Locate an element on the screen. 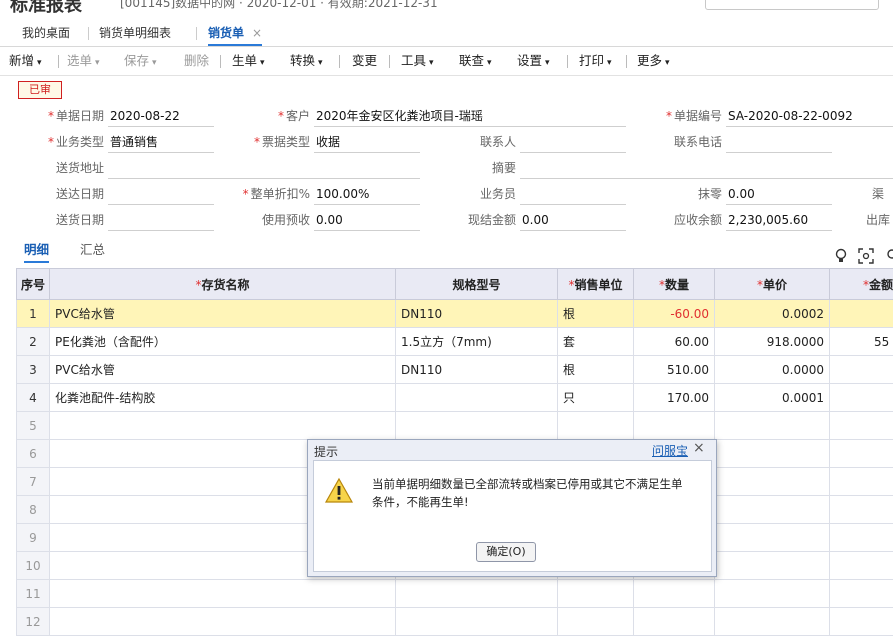  memo-field is located at coordinates (706, 168).